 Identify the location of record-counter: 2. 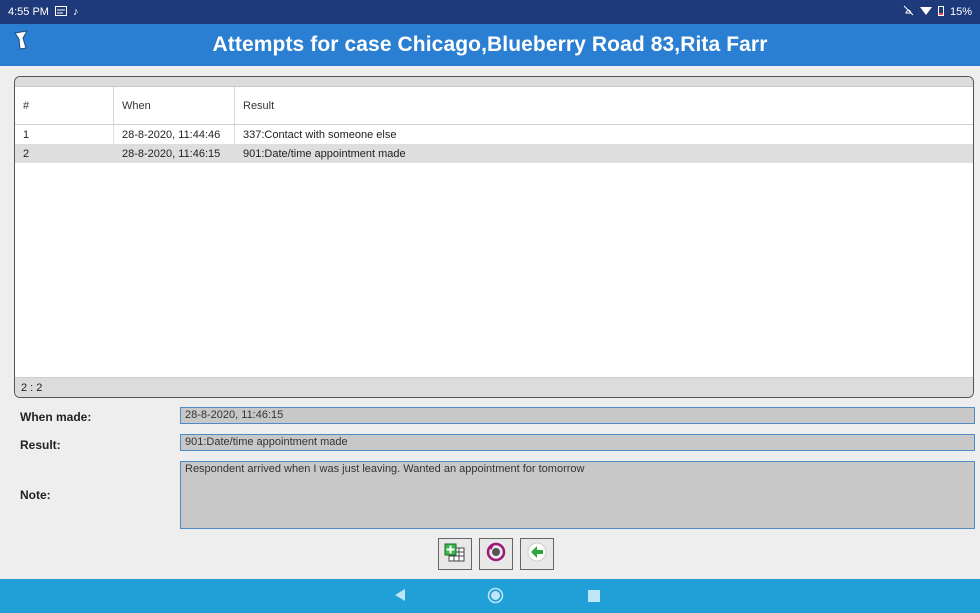
(494, 387).